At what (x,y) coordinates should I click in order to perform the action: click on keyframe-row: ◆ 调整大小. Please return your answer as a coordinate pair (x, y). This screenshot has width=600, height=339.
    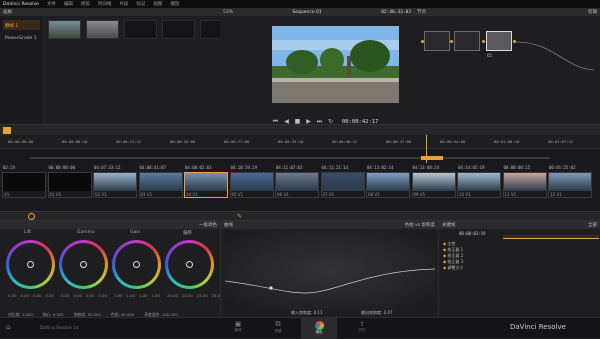
    Looking at the image, I should click on (453, 268).